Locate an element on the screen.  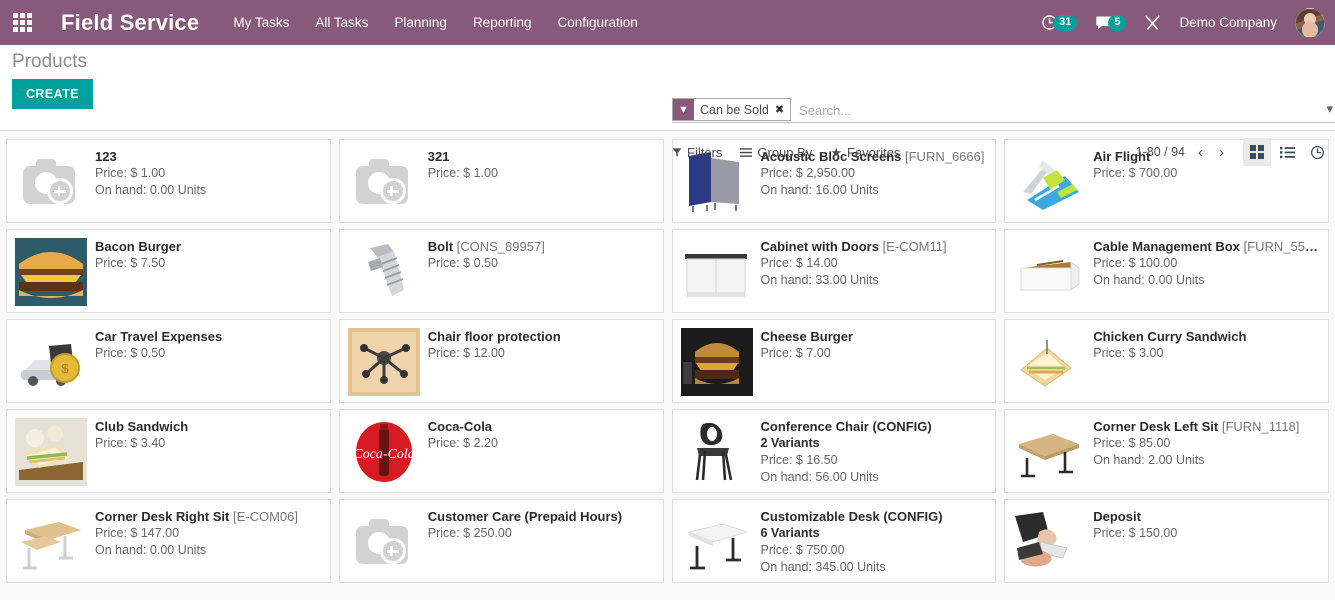
product-image: Coca-Cola is located at coordinates (384, 452).